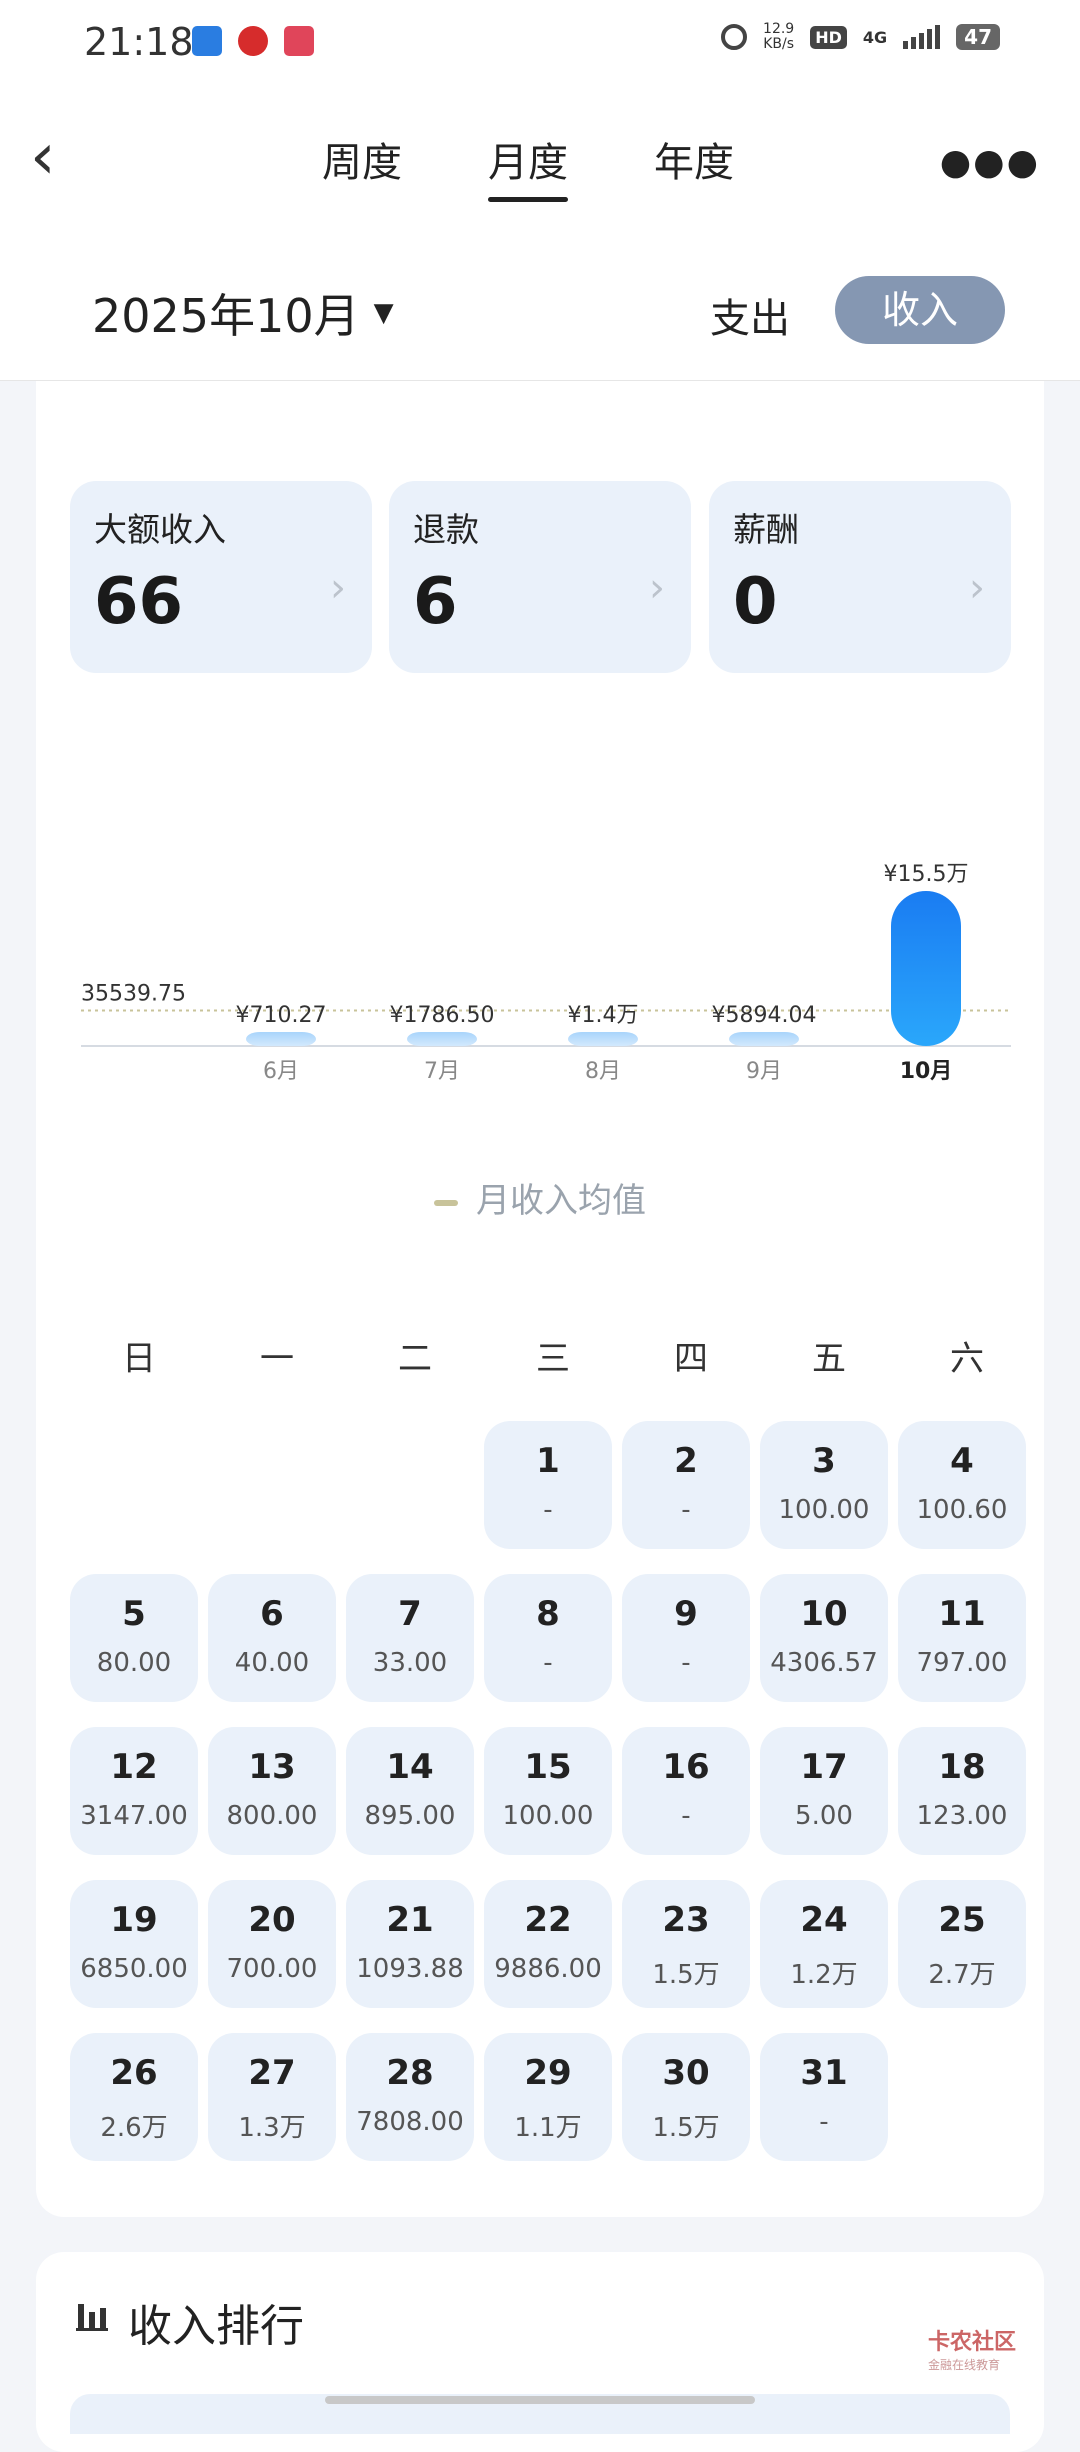 Image resolution: width=1080 pixels, height=2452 pixels. What do you see at coordinates (221, 577) in the screenshot?
I see `stat-large-income: 大额收入 66 ›` at bounding box center [221, 577].